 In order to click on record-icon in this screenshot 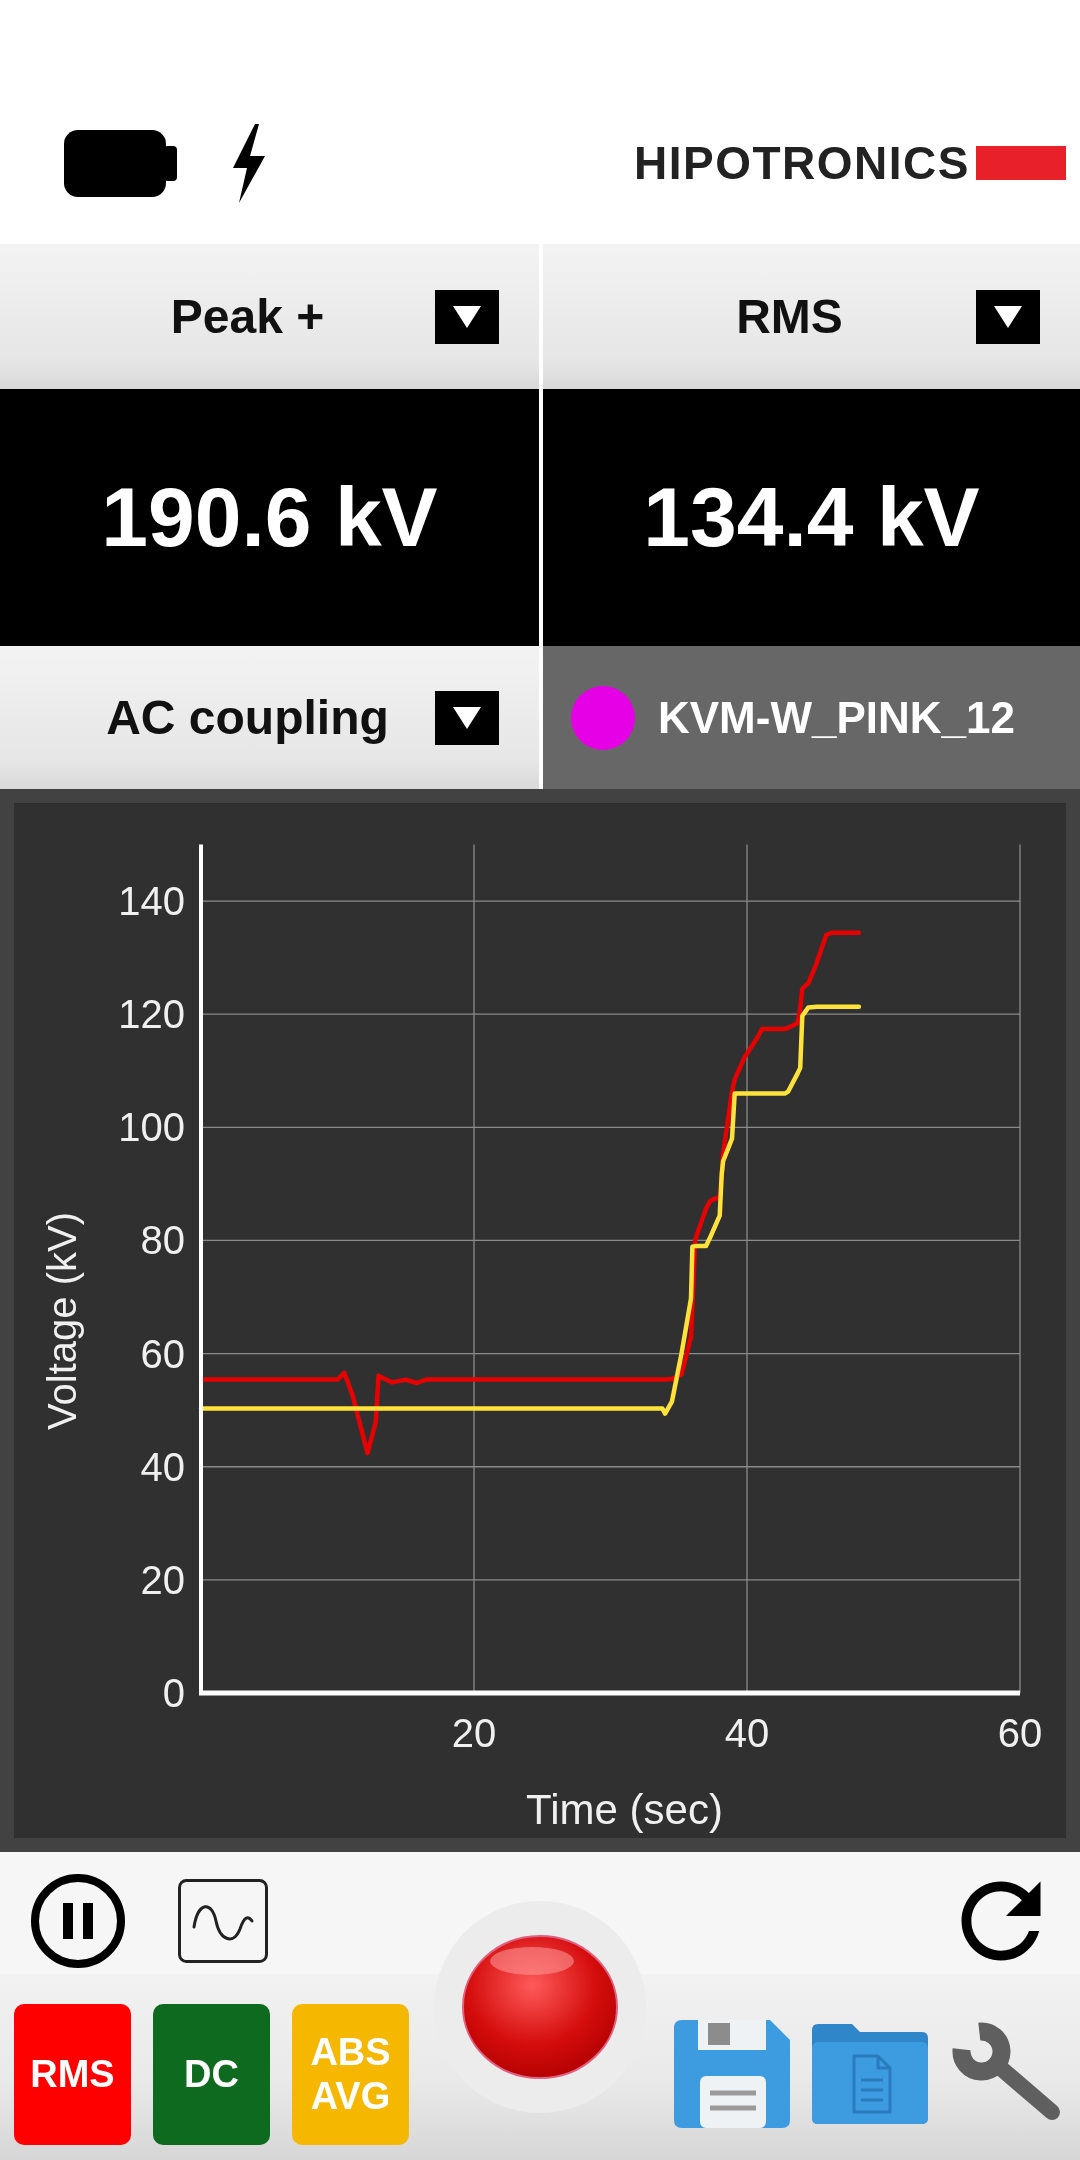, I will do `click(540, 2007)`.